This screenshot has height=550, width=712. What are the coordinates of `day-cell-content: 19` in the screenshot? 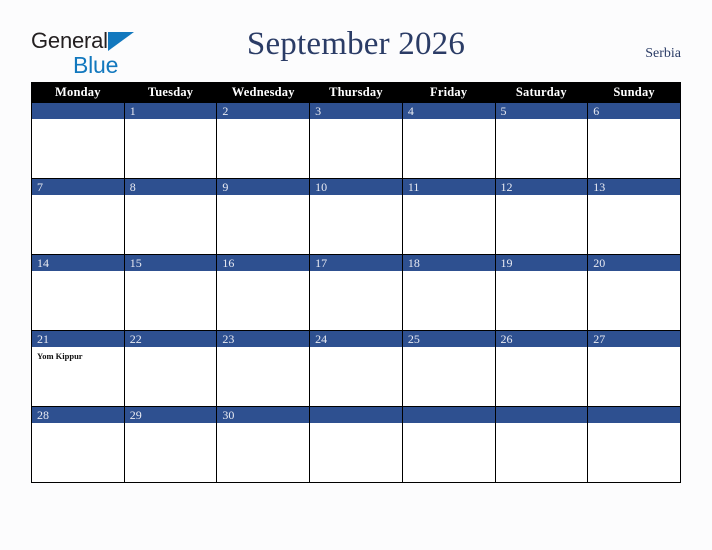 It's located at (541, 292).